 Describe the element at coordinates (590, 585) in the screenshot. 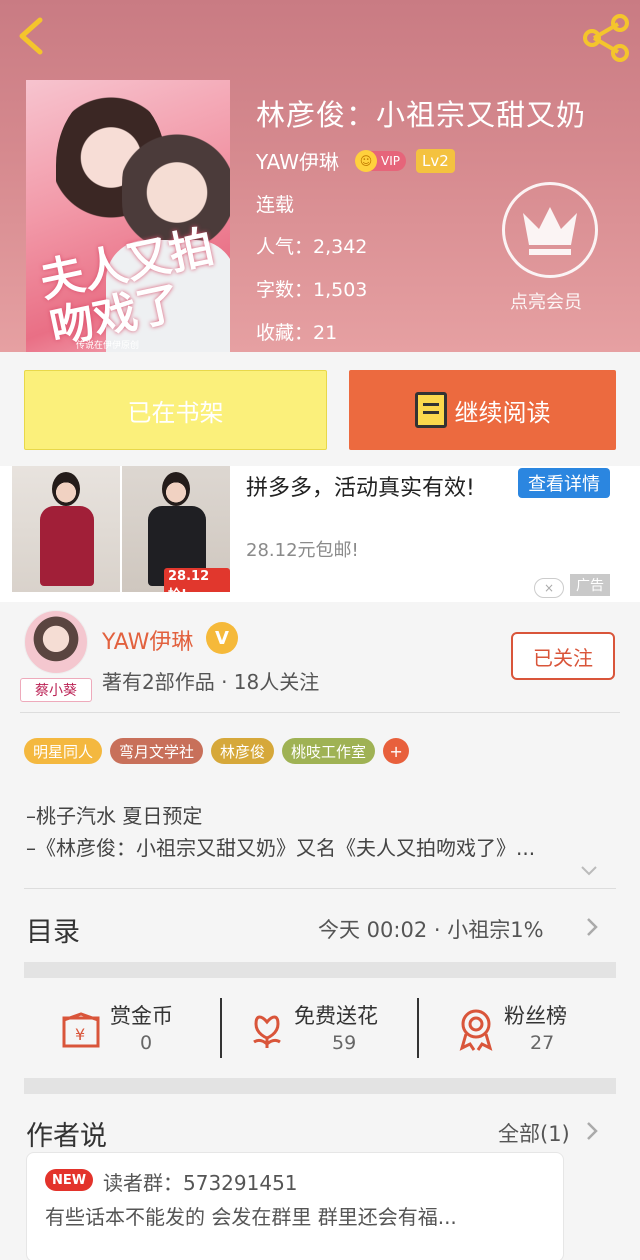

I see `ad-label: 广告` at that location.